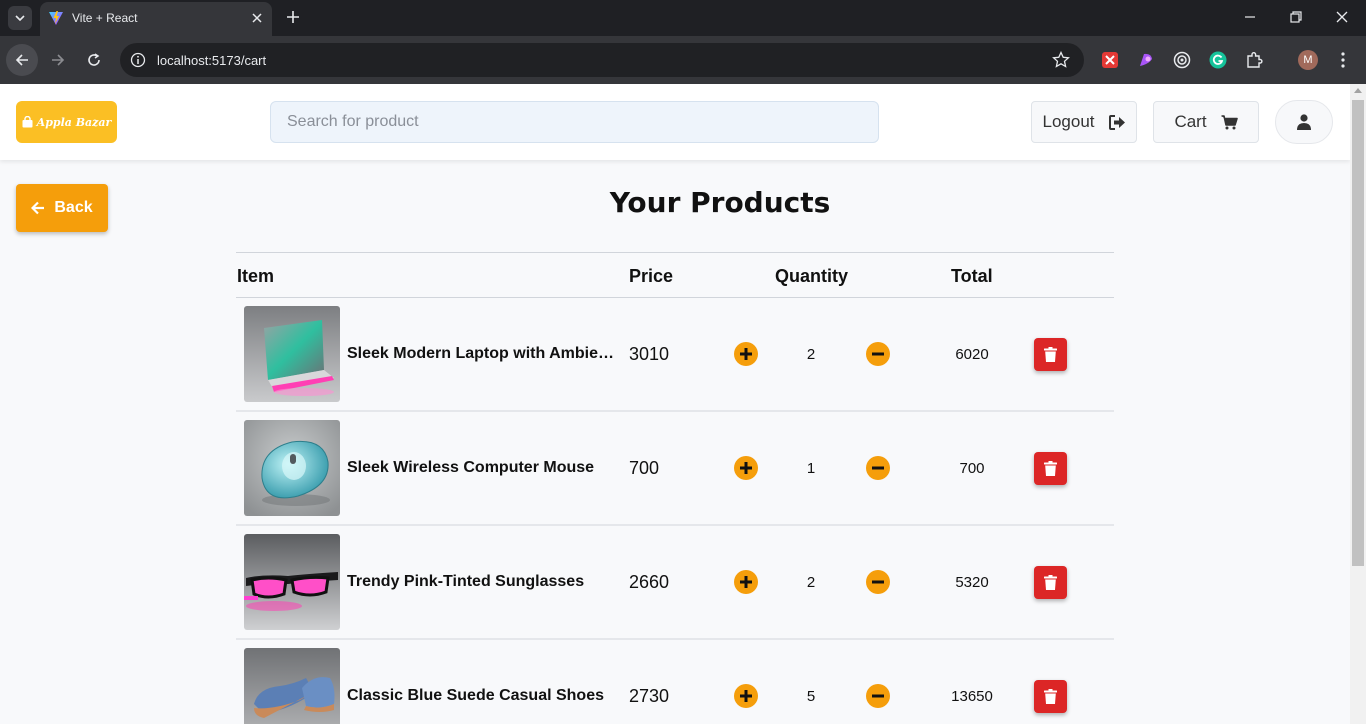  I want to click on tab-search-button, so click(20, 18).